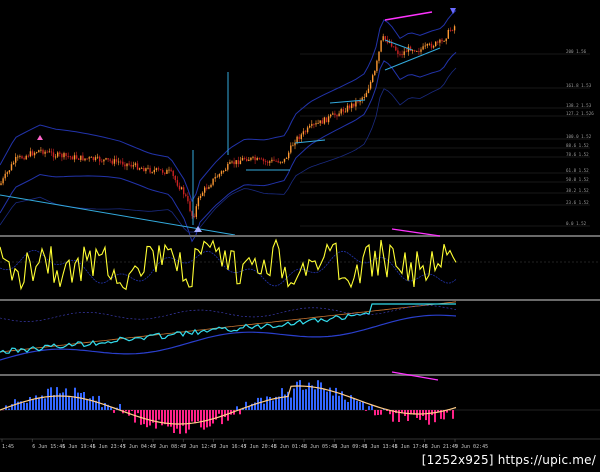  What do you see at coordinates (577, 202) in the screenshot?
I see `fib-level-label: 23.6 1.52` at bounding box center [577, 202].